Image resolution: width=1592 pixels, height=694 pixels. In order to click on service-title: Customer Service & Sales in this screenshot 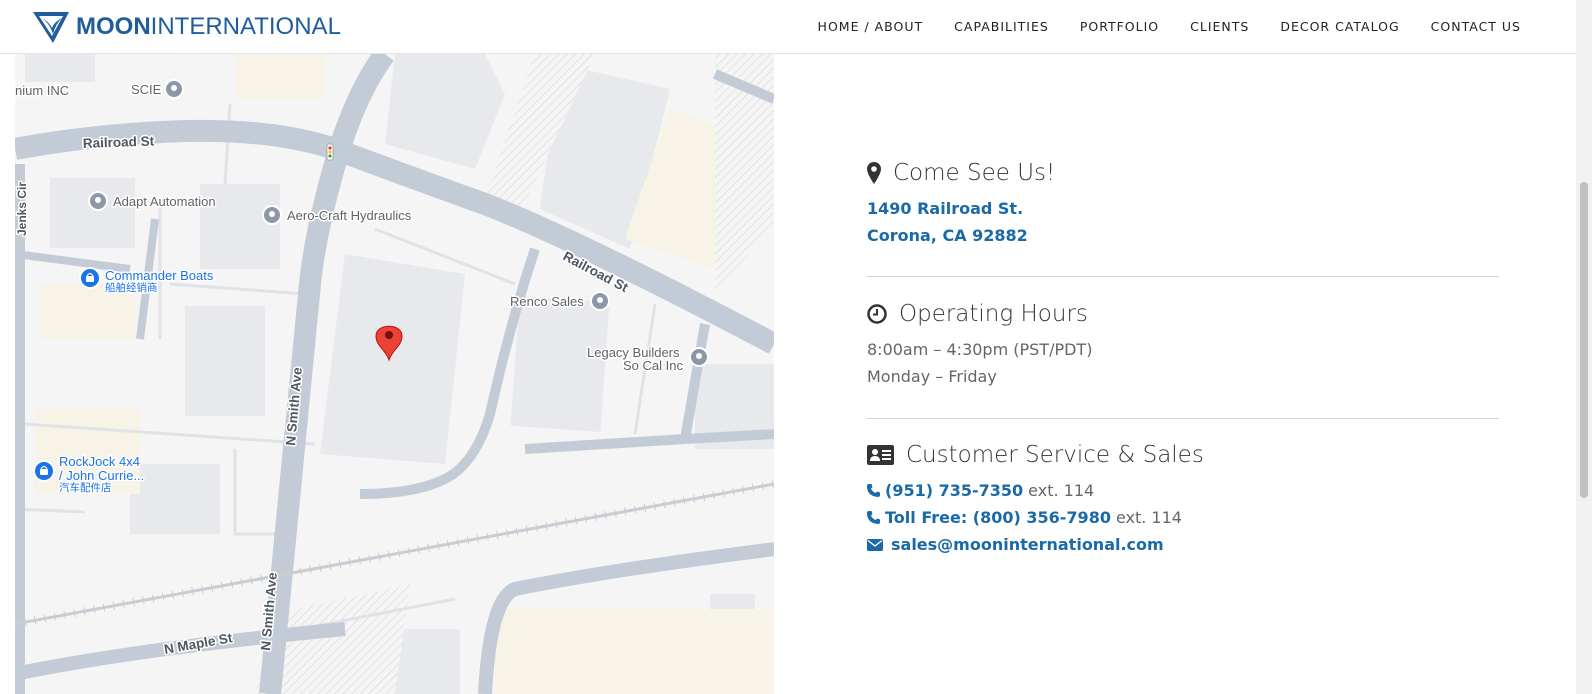, I will do `click(1055, 455)`.